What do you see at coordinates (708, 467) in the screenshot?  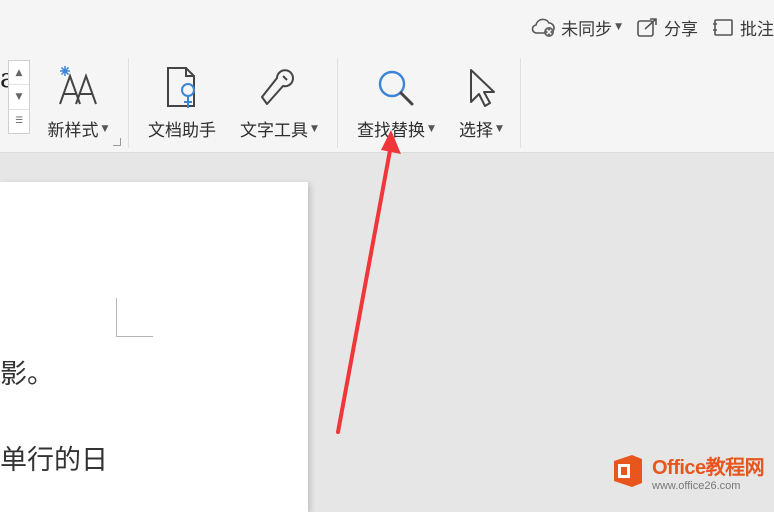 I see `watermark-title: Office教程网` at bounding box center [708, 467].